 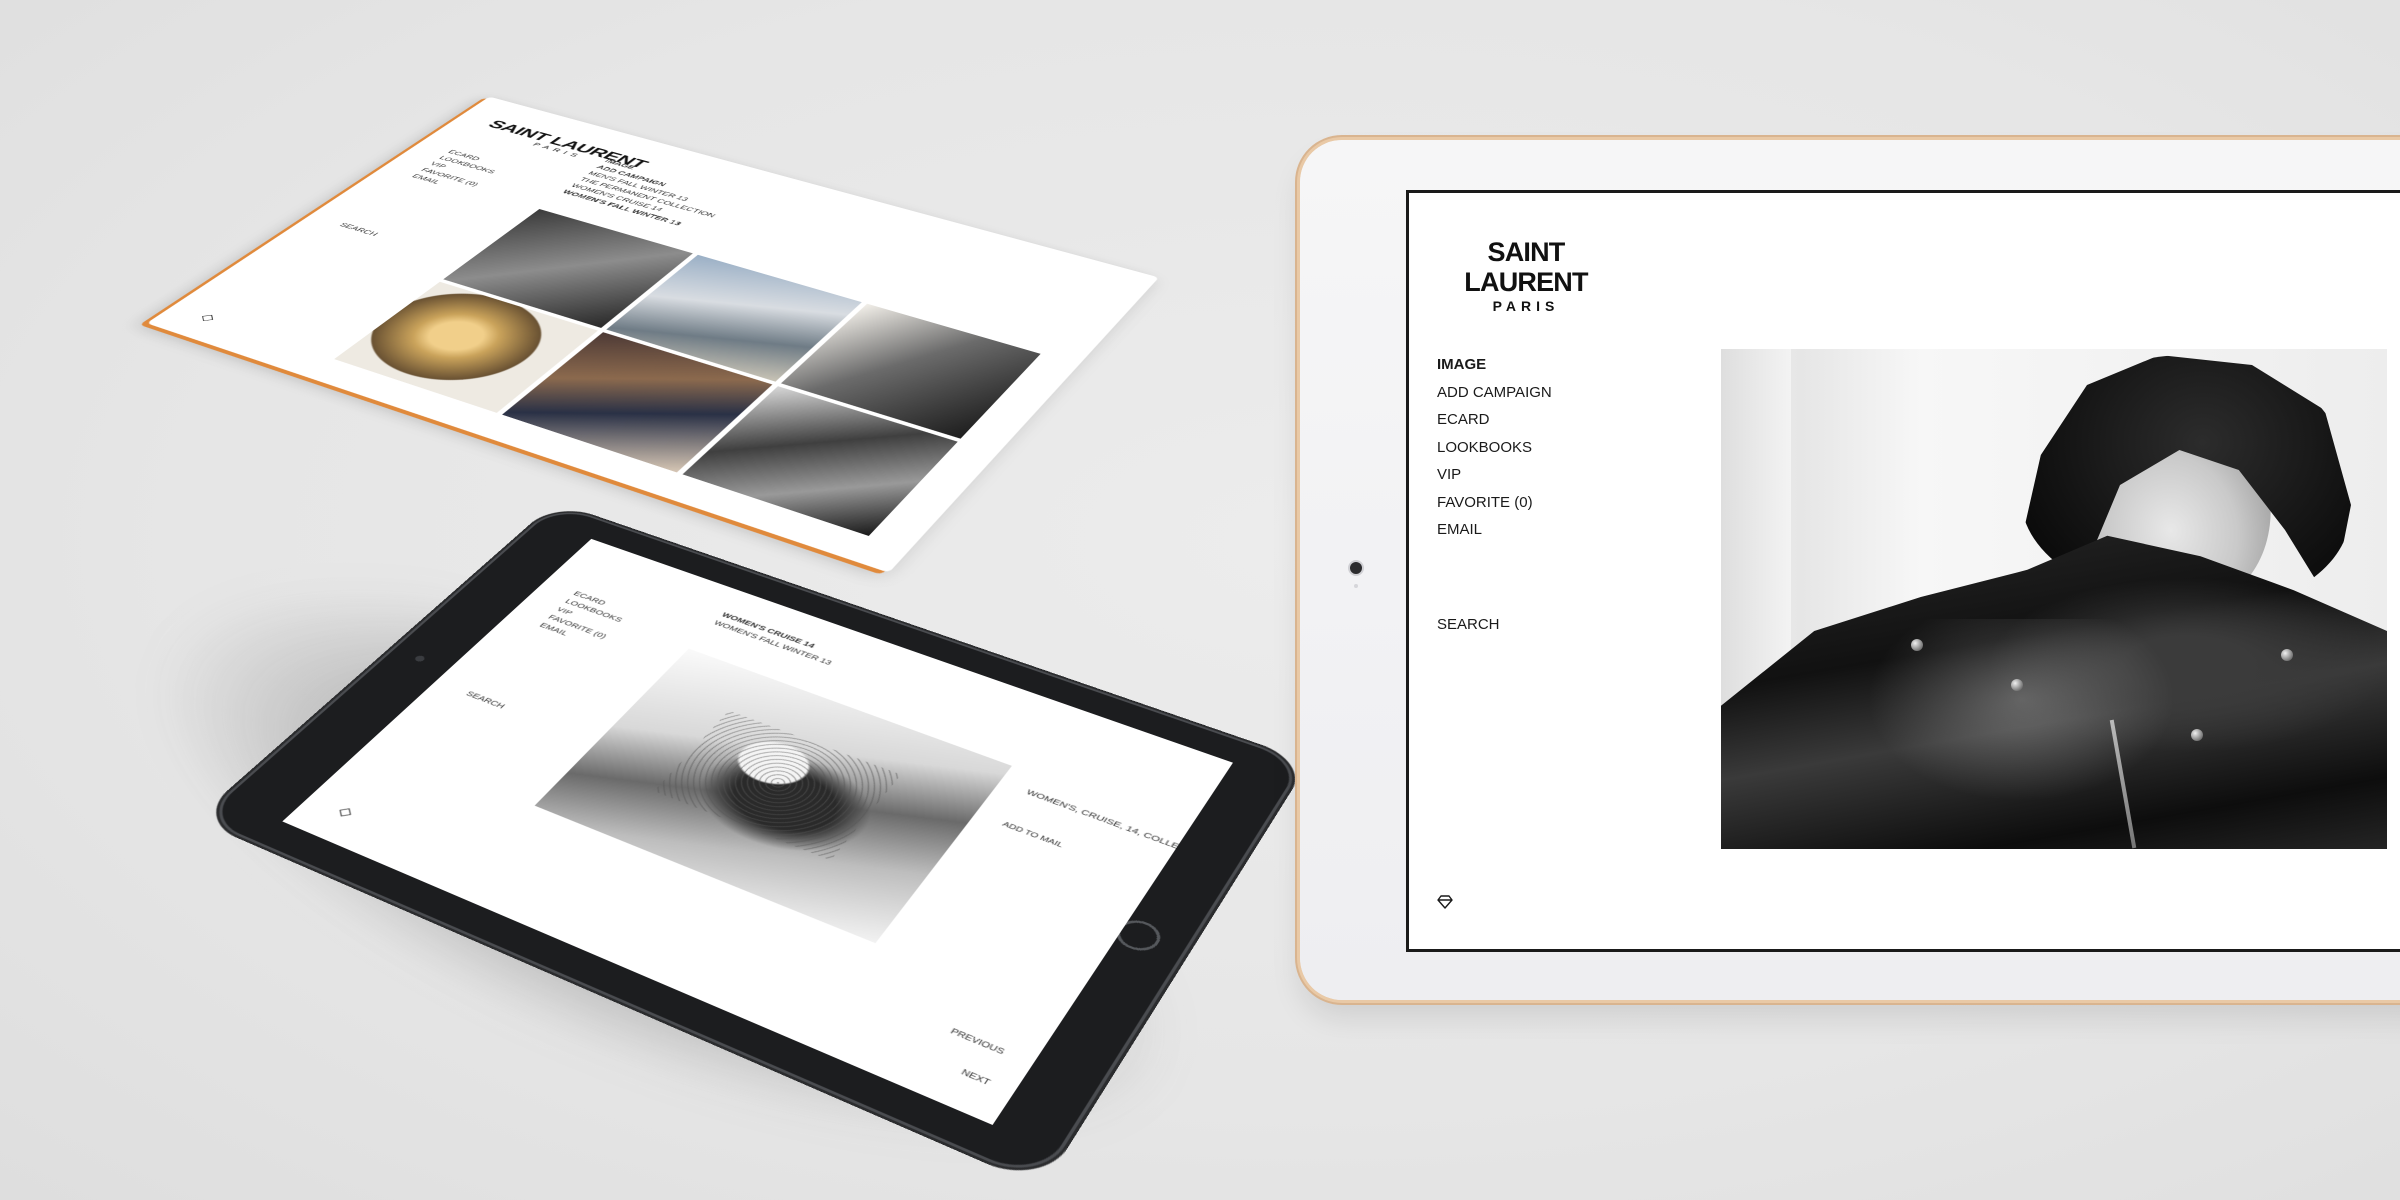 I want to click on next-link: NEXT, so click(x=975, y=1077).